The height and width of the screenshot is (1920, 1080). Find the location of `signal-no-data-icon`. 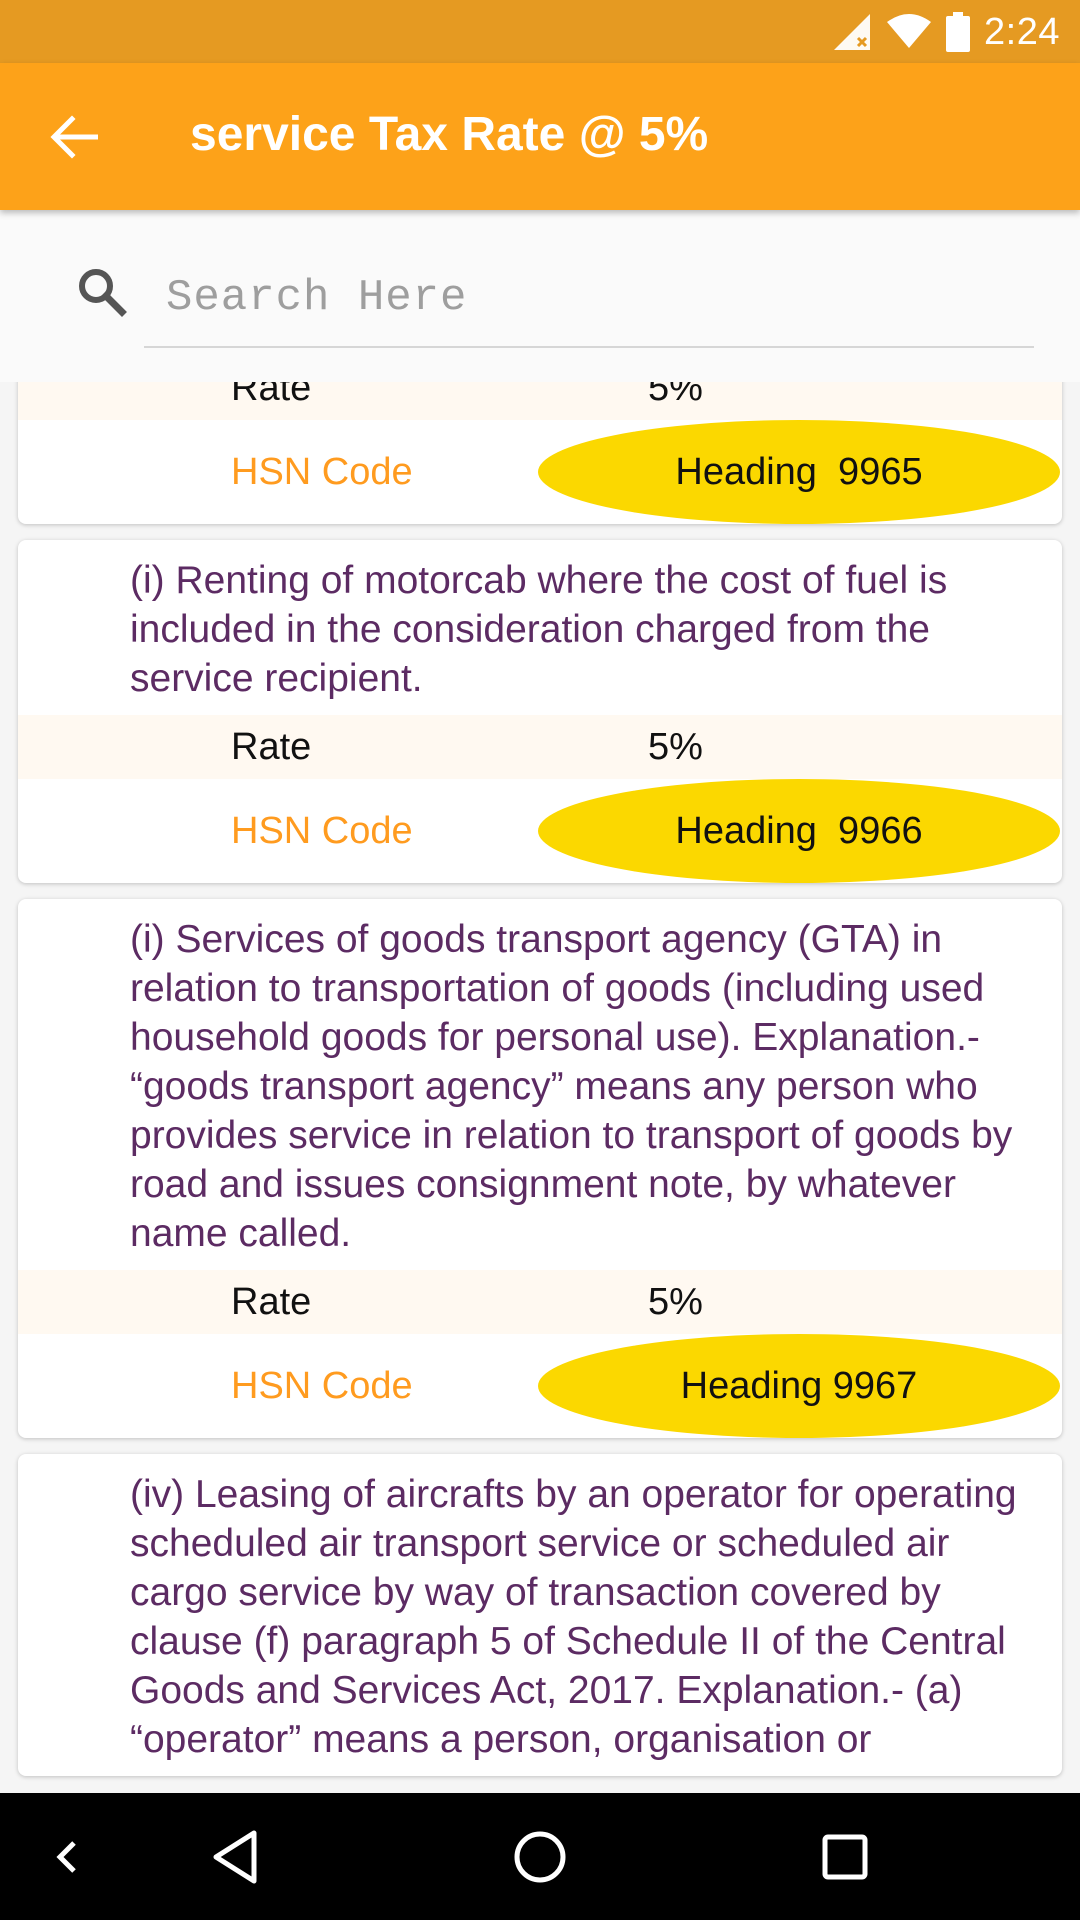

signal-no-data-icon is located at coordinates (852, 32).